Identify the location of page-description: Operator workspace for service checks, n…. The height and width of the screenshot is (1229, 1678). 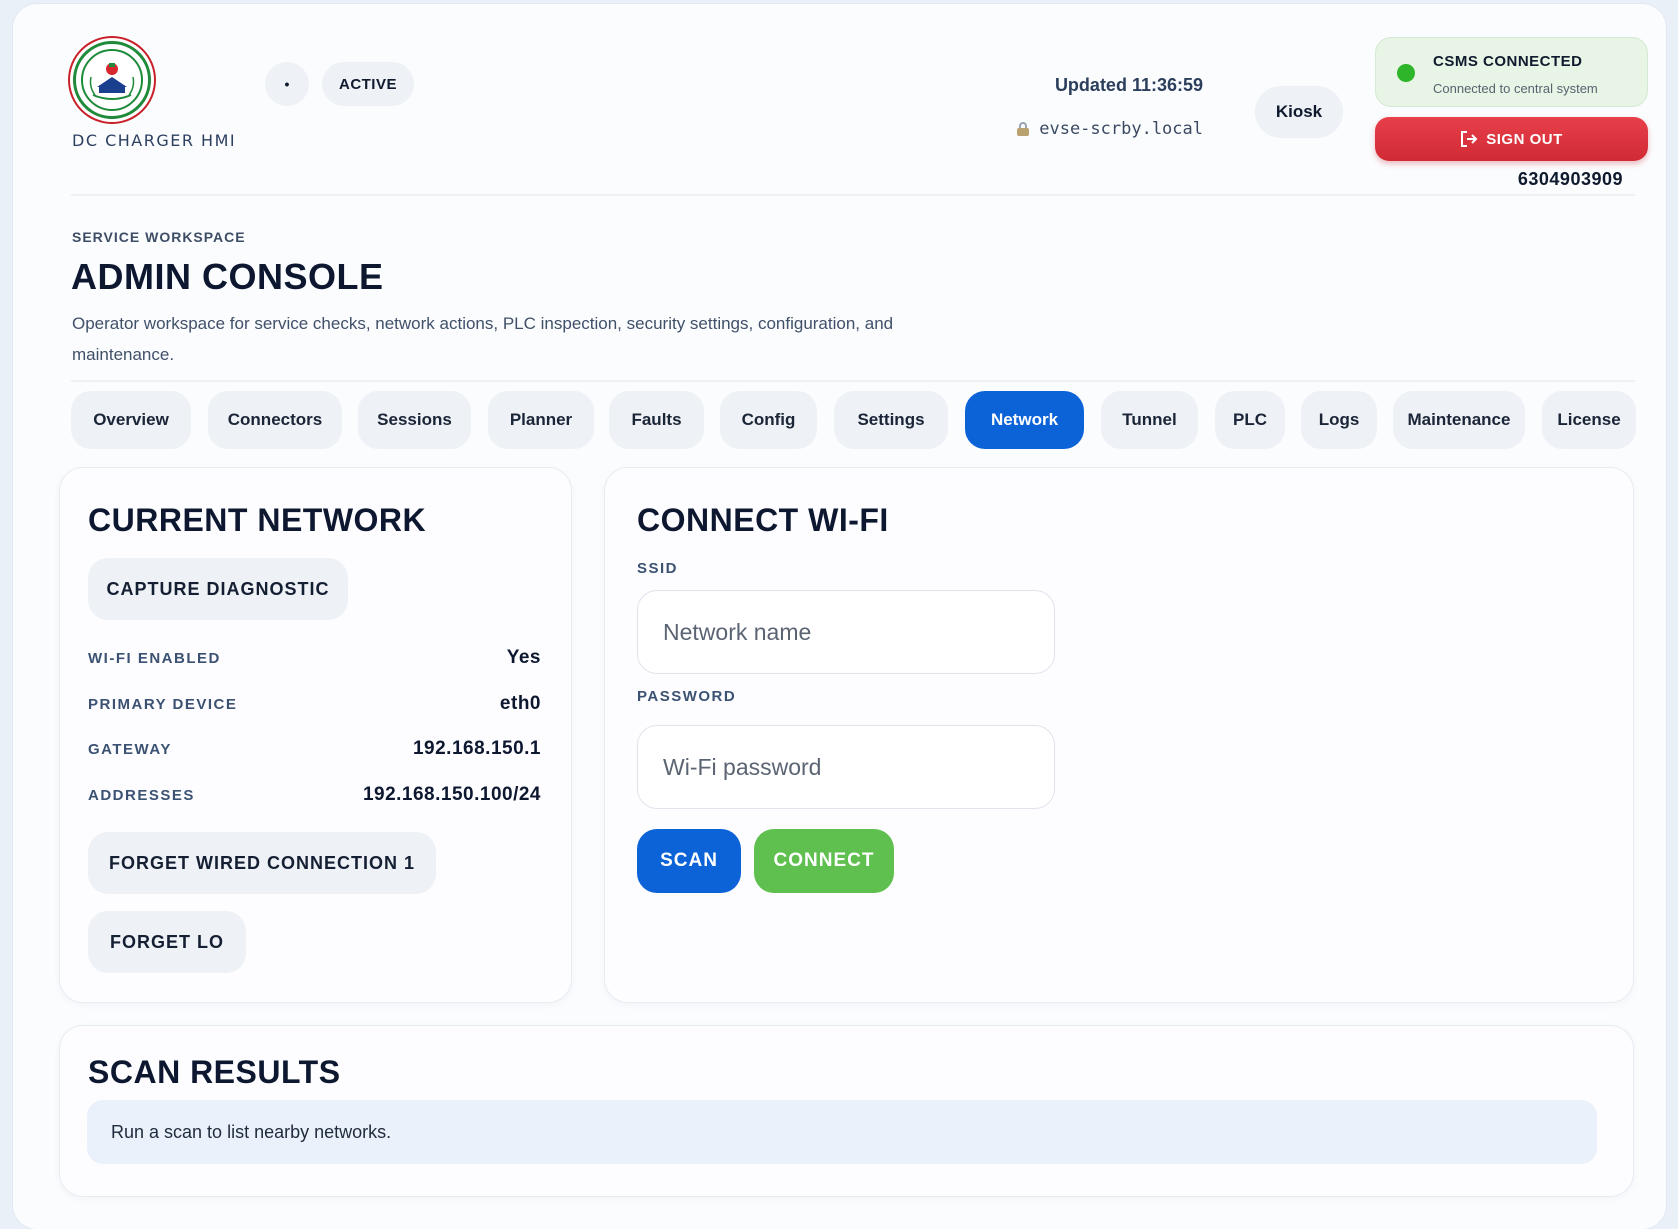
(483, 339).